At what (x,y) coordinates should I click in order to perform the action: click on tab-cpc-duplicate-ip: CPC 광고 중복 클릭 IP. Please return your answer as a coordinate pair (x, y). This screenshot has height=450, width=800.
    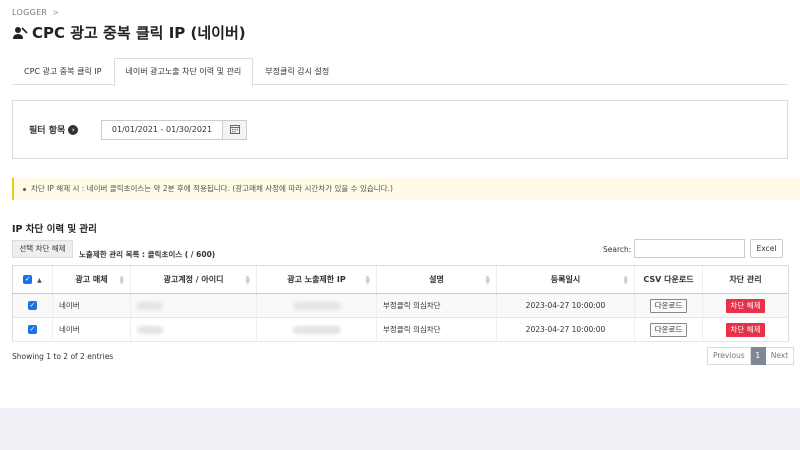
    Looking at the image, I should click on (63, 71).